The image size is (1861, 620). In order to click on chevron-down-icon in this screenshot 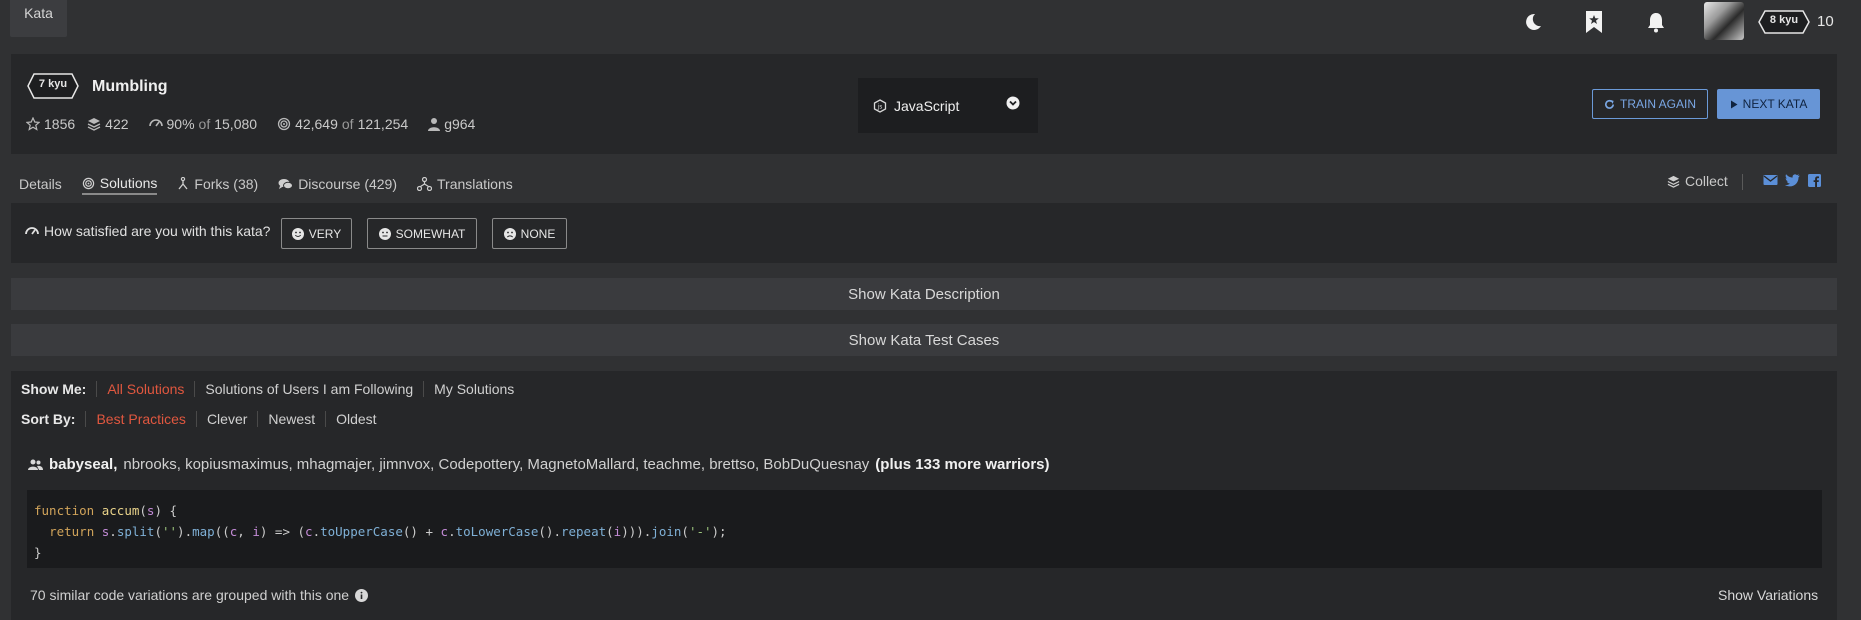, I will do `click(1013, 103)`.